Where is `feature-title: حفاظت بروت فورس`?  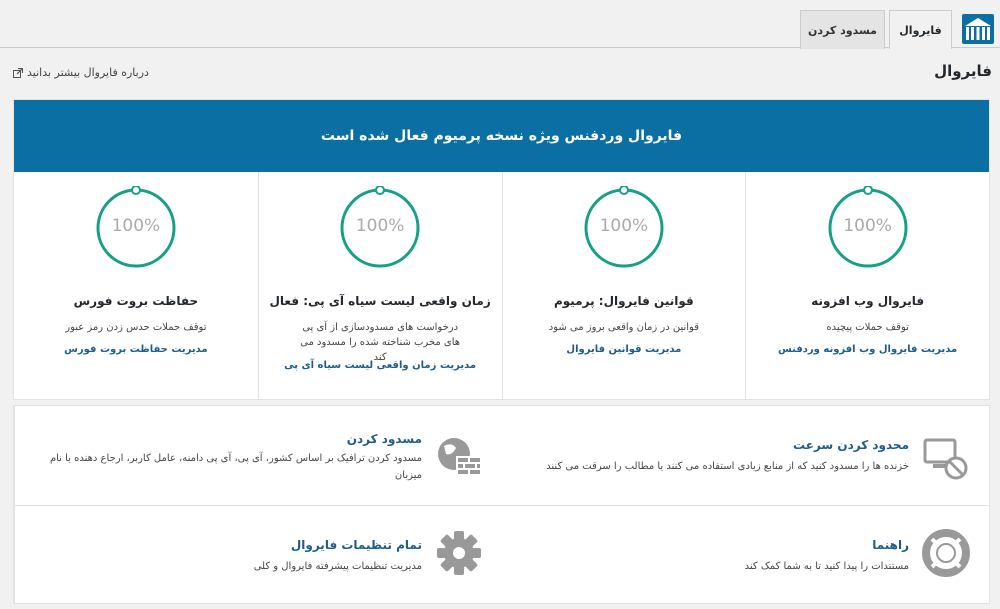
feature-title: حفاظت بروت فورس is located at coordinates (136, 301).